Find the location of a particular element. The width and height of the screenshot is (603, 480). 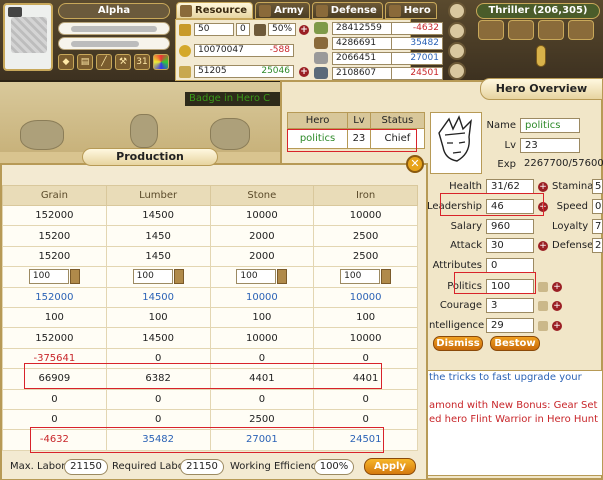

speed-label: Speed is located at coordinates (572, 206).